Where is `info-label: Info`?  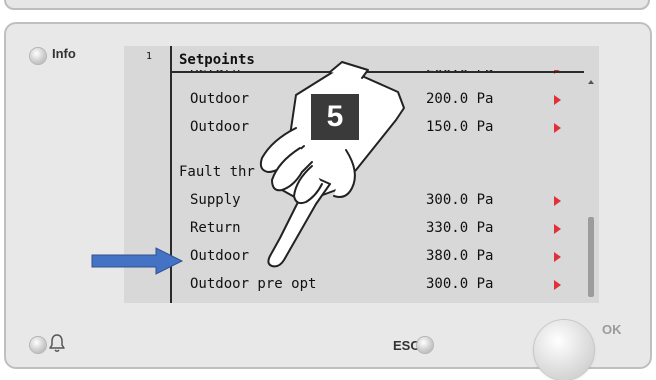 info-label: Info is located at coordinates (64, 53).